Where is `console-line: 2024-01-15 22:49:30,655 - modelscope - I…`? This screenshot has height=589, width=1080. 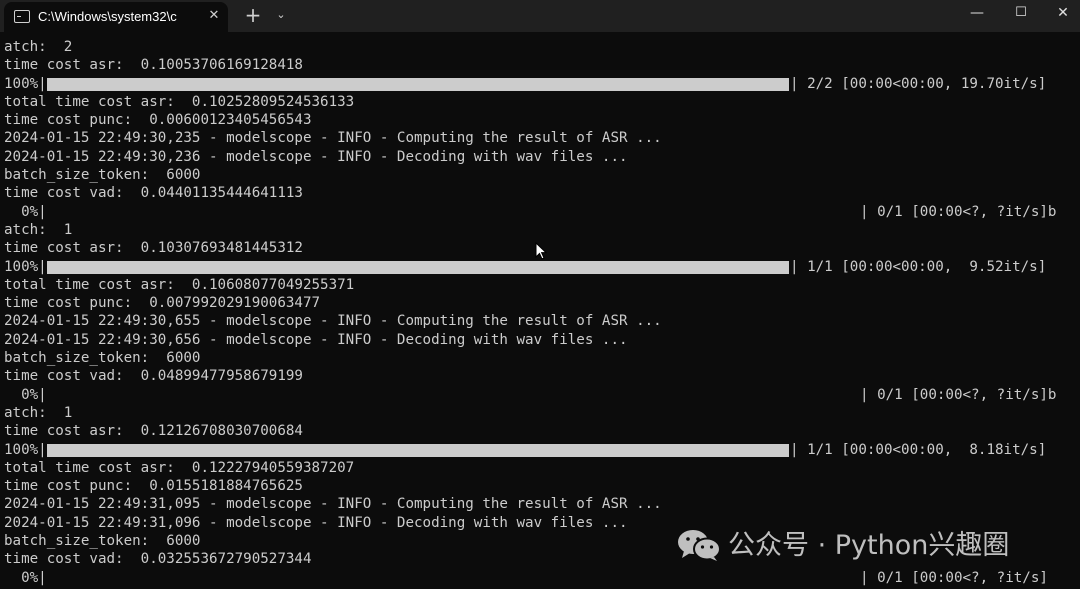
console-line: 2024-01-15 22:49:30,655 - modelscope - I… is located at coordinates (333, 321).